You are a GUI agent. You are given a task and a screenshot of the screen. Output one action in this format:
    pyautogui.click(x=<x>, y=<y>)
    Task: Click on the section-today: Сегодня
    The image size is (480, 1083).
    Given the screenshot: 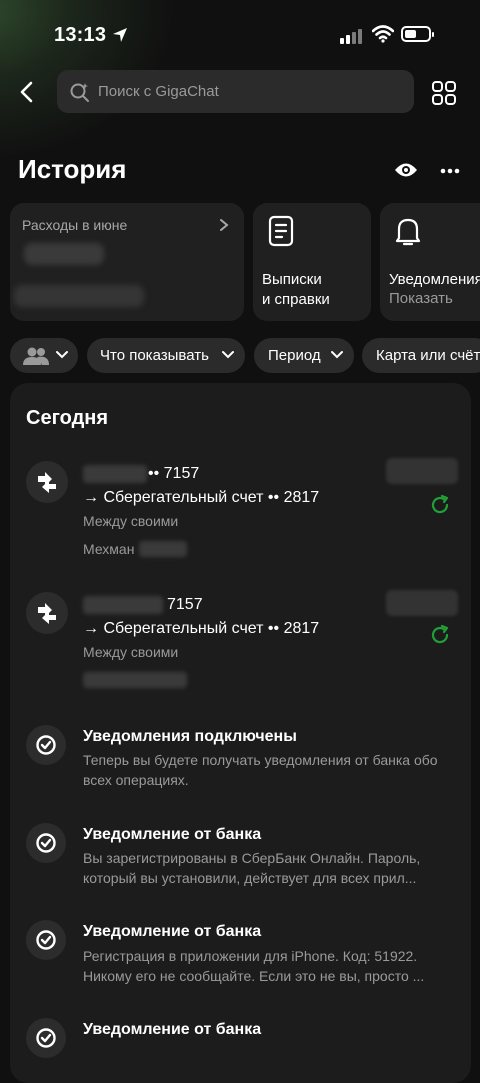 What is the action you would take?
    pyautogui.click(x=67, y=418)
    